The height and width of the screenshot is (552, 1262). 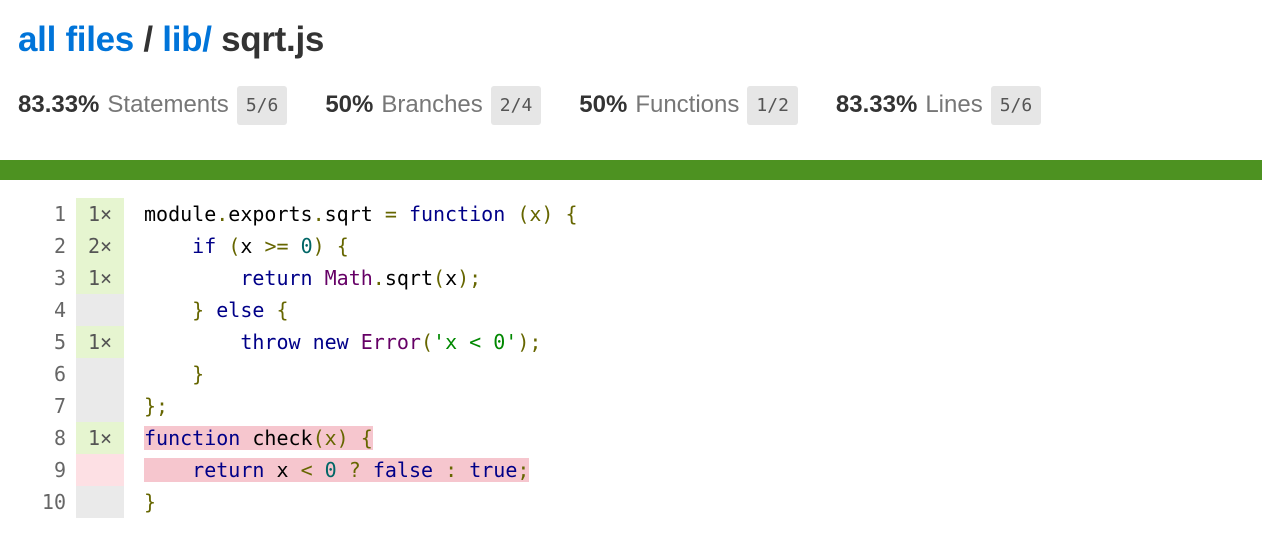 I want to click on functions-label: Functions, so click(x=687, y=104).